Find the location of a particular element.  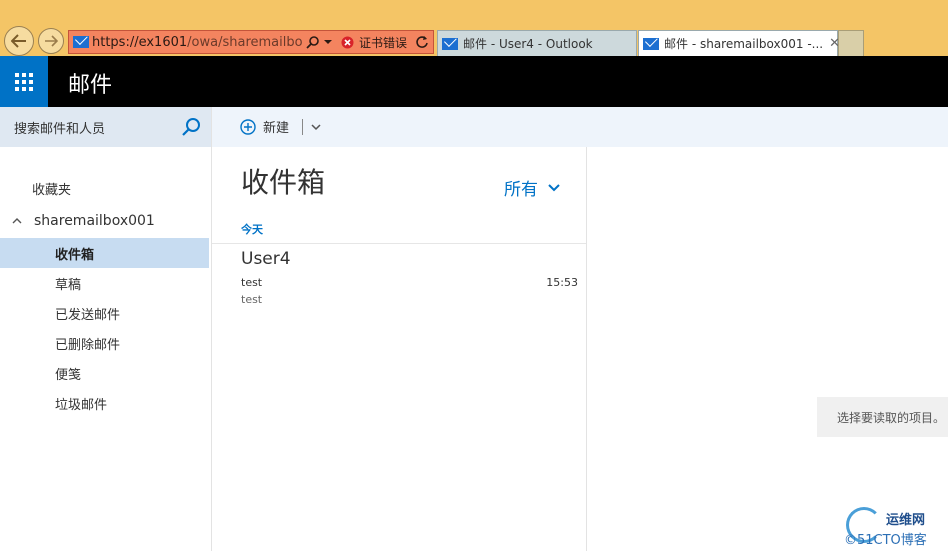

tab-label: 邮件 - User4 - Outlook is located at coordinates (528, 44).